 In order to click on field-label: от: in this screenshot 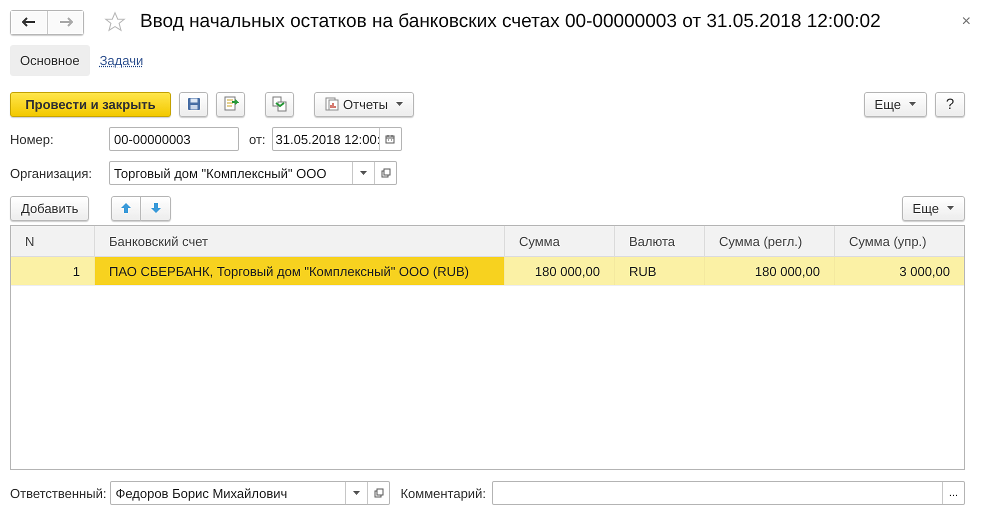, I will do `click(257, 139)`.